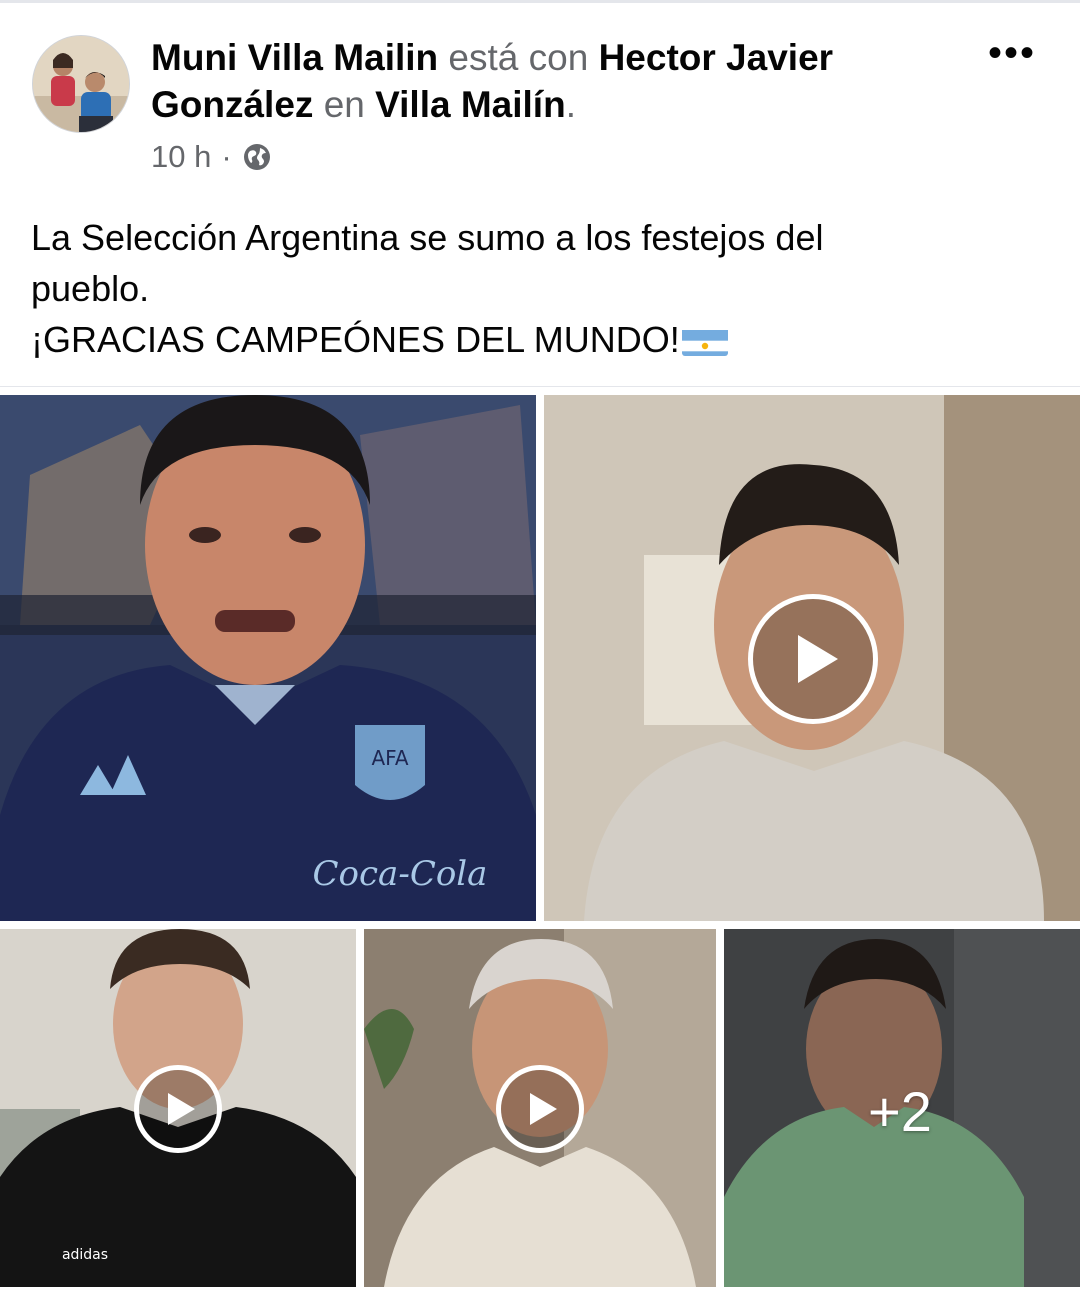 This screenshot has height=1301, width=1080. What do you see at coordinates (181, 157) in the screenshot?
I see `post-timestamp: 10 h` at bounding box center [181, 157].